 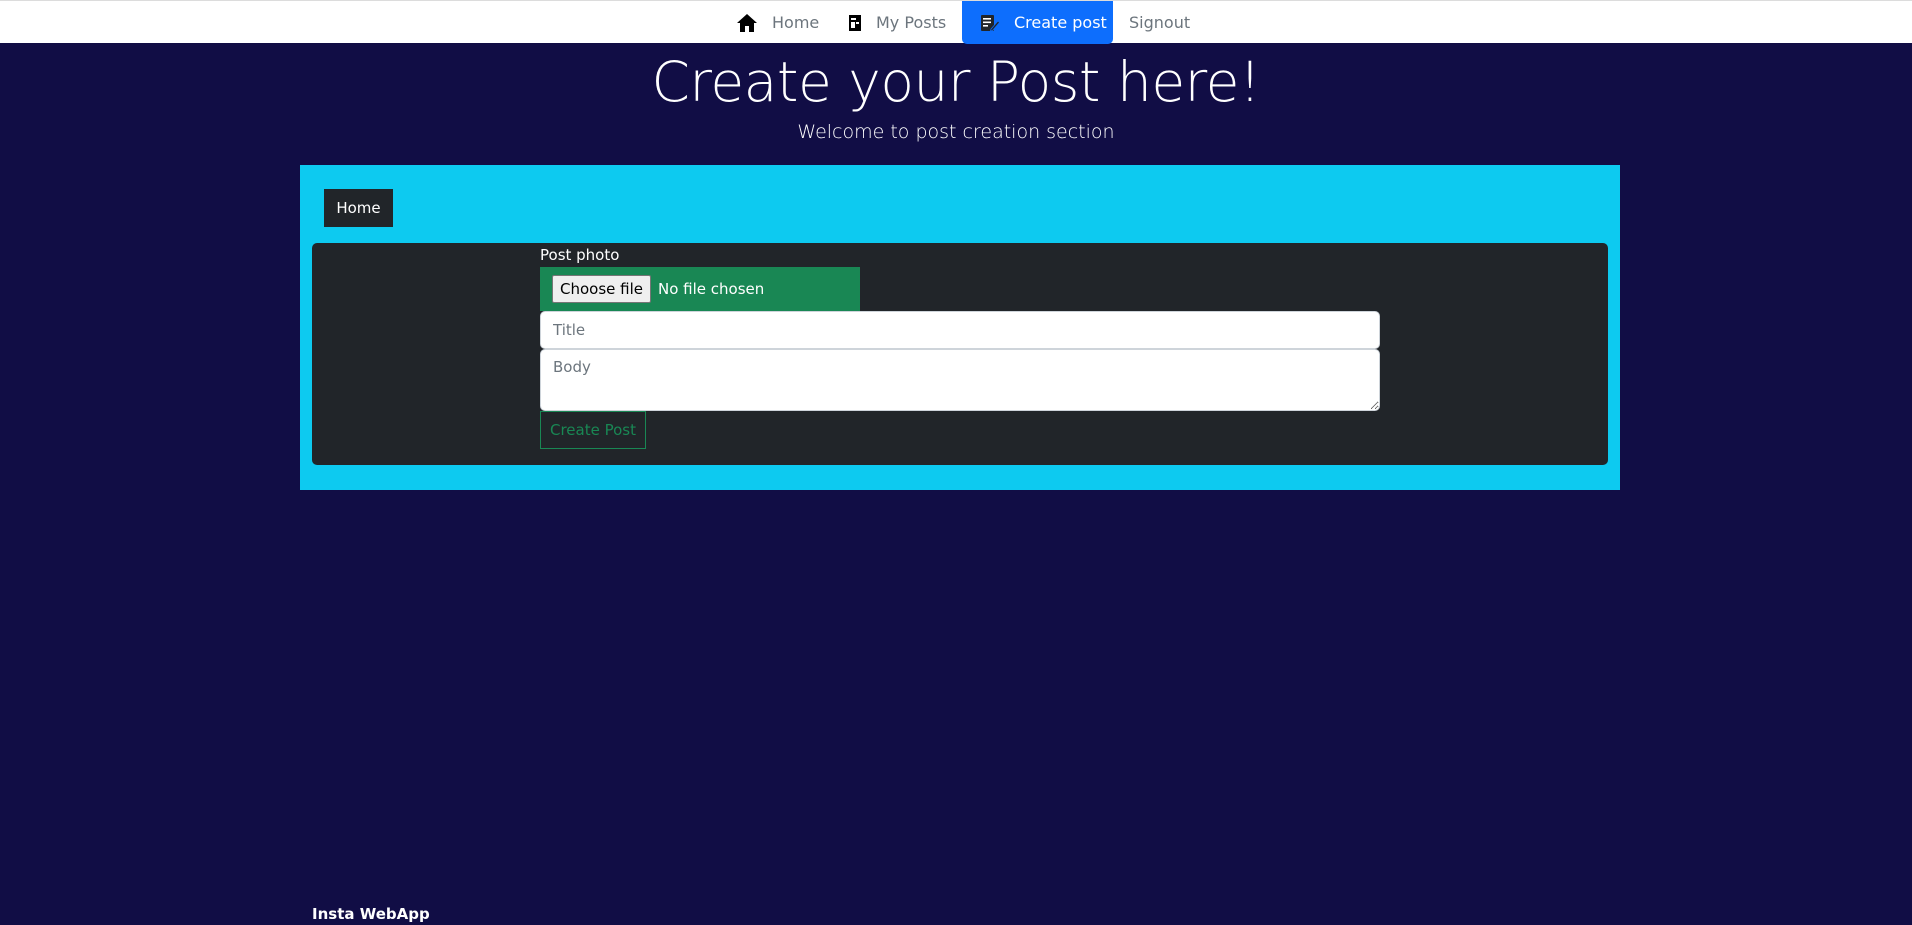 I want to click on nav-item-label: My Posts, so click(x=911, y=22).